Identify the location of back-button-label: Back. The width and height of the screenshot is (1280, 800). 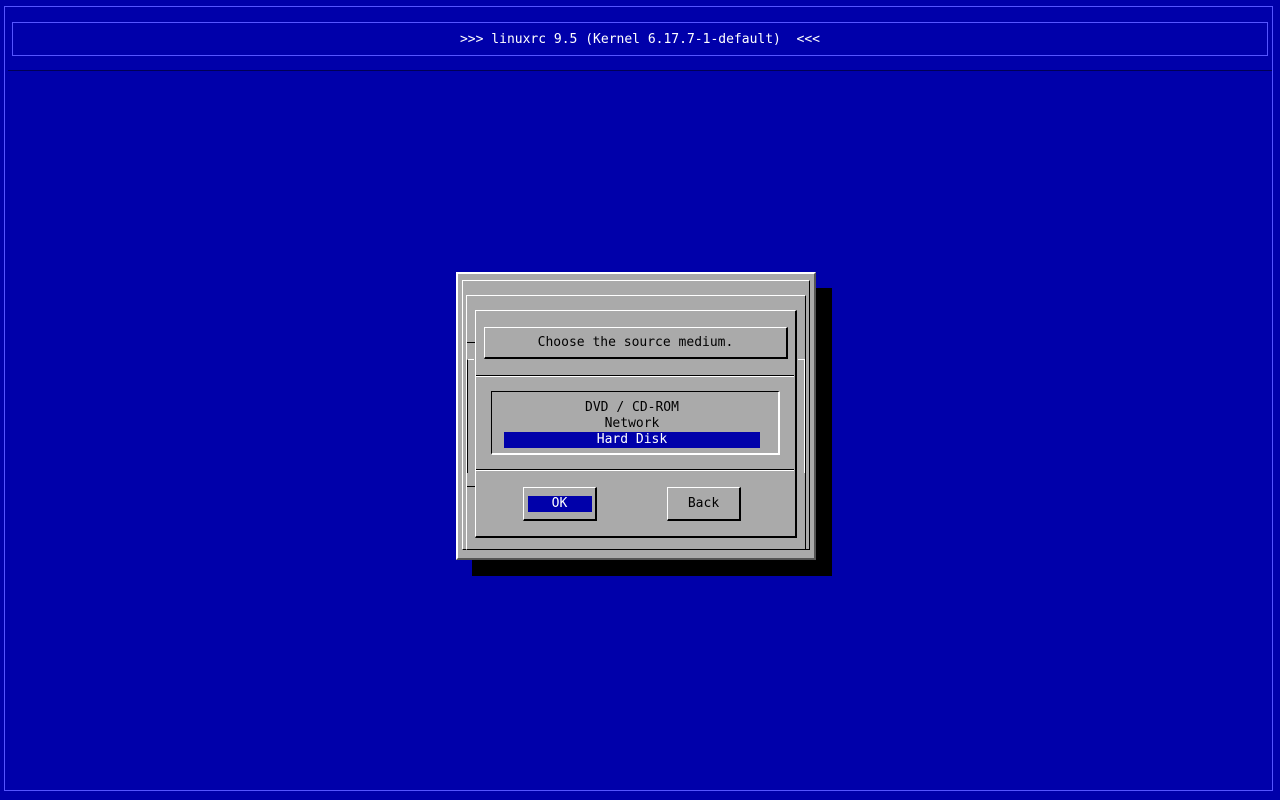
(703, 503).